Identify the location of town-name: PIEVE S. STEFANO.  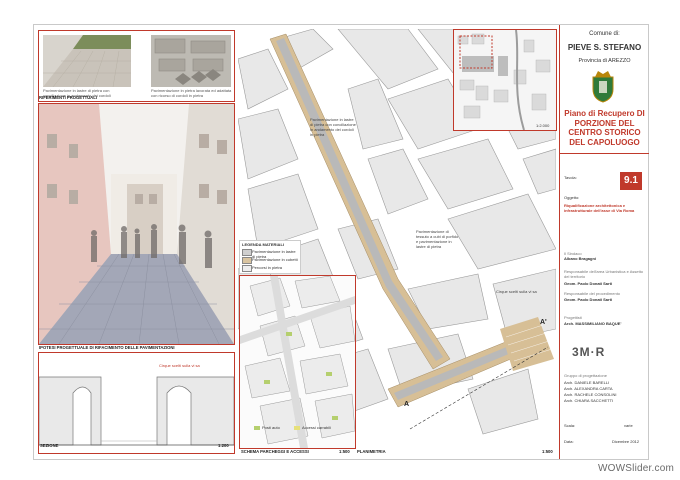
(604, 47).